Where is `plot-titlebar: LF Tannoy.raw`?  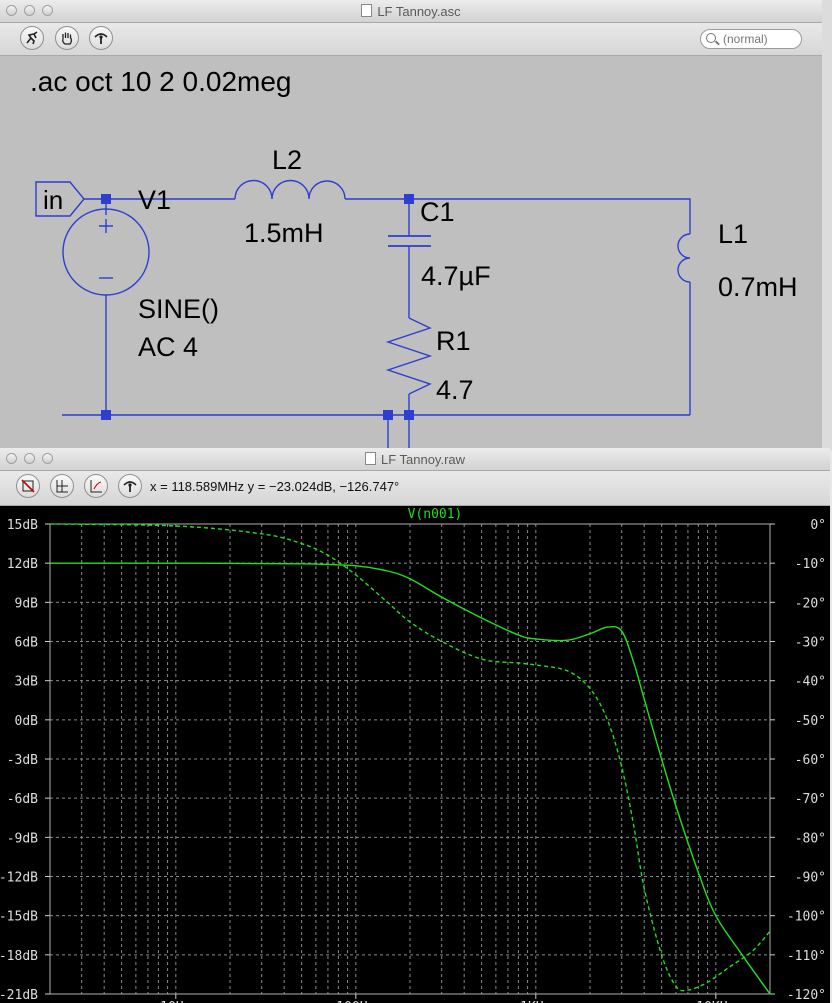 plot-titlebar: LF Tannoy.raw is located at coordinates (415, 459).